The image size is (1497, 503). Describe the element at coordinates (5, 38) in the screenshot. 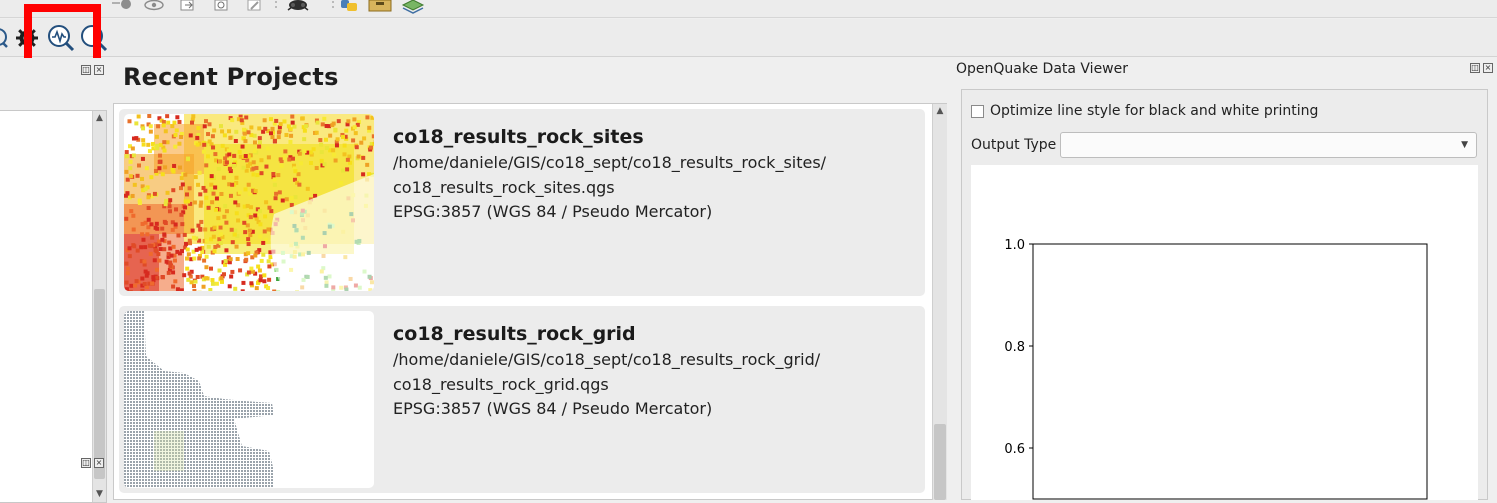

I see `partial-search-icon` at that location.